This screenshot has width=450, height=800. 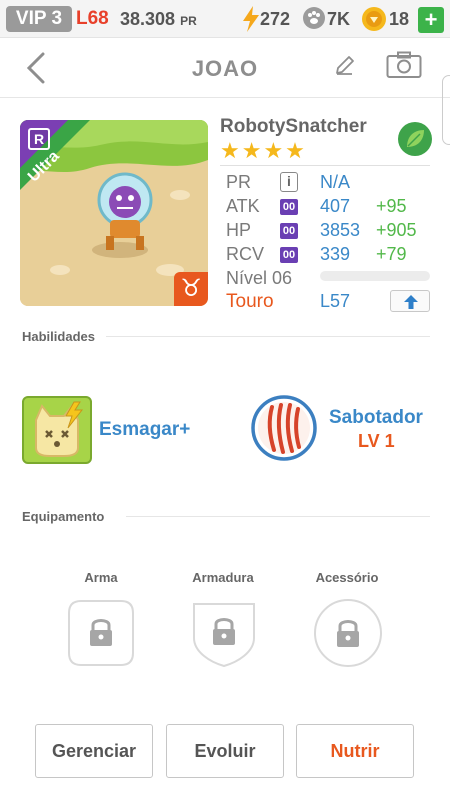 I want to click on energy-count: 272, so click(x=275, y=19).